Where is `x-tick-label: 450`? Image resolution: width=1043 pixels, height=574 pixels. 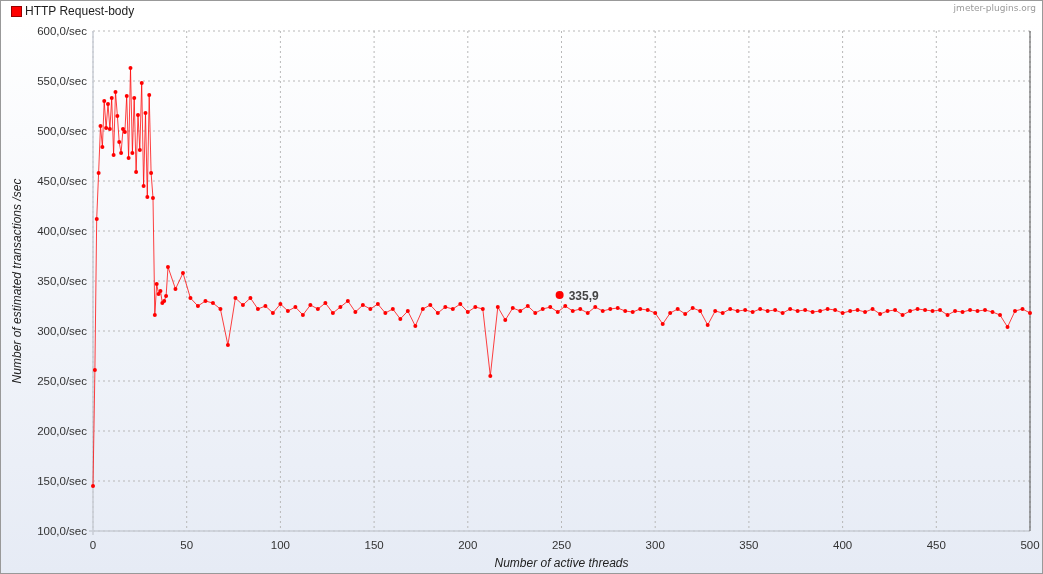 x-tick-label: 450 is located at coordinates (936, 545).